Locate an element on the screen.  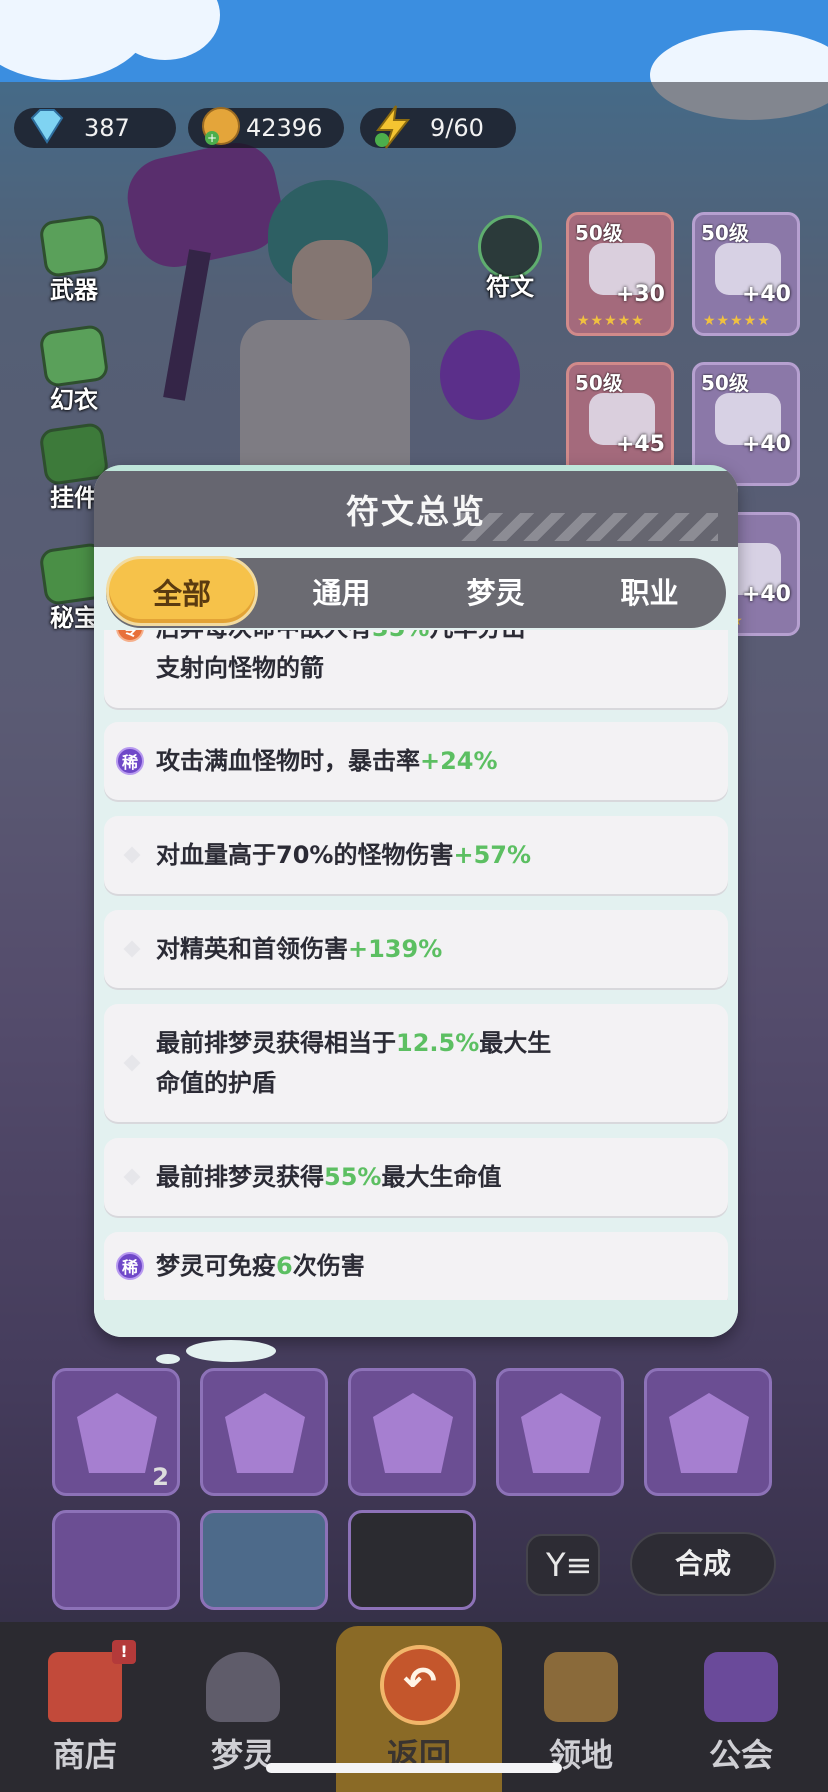
tab-all: 全部 is located at coordinates (182, 591).